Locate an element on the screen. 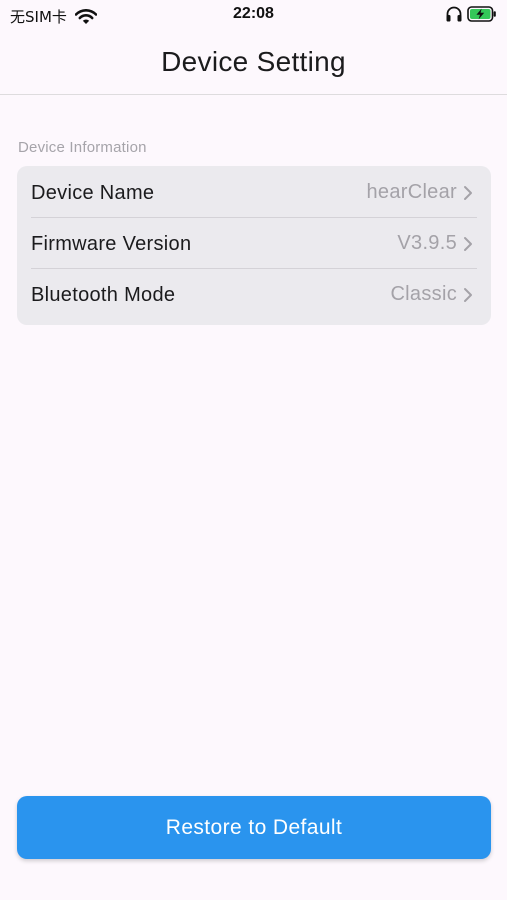  row-value-group: V3.9.5 is located at coordinates (435, 243).